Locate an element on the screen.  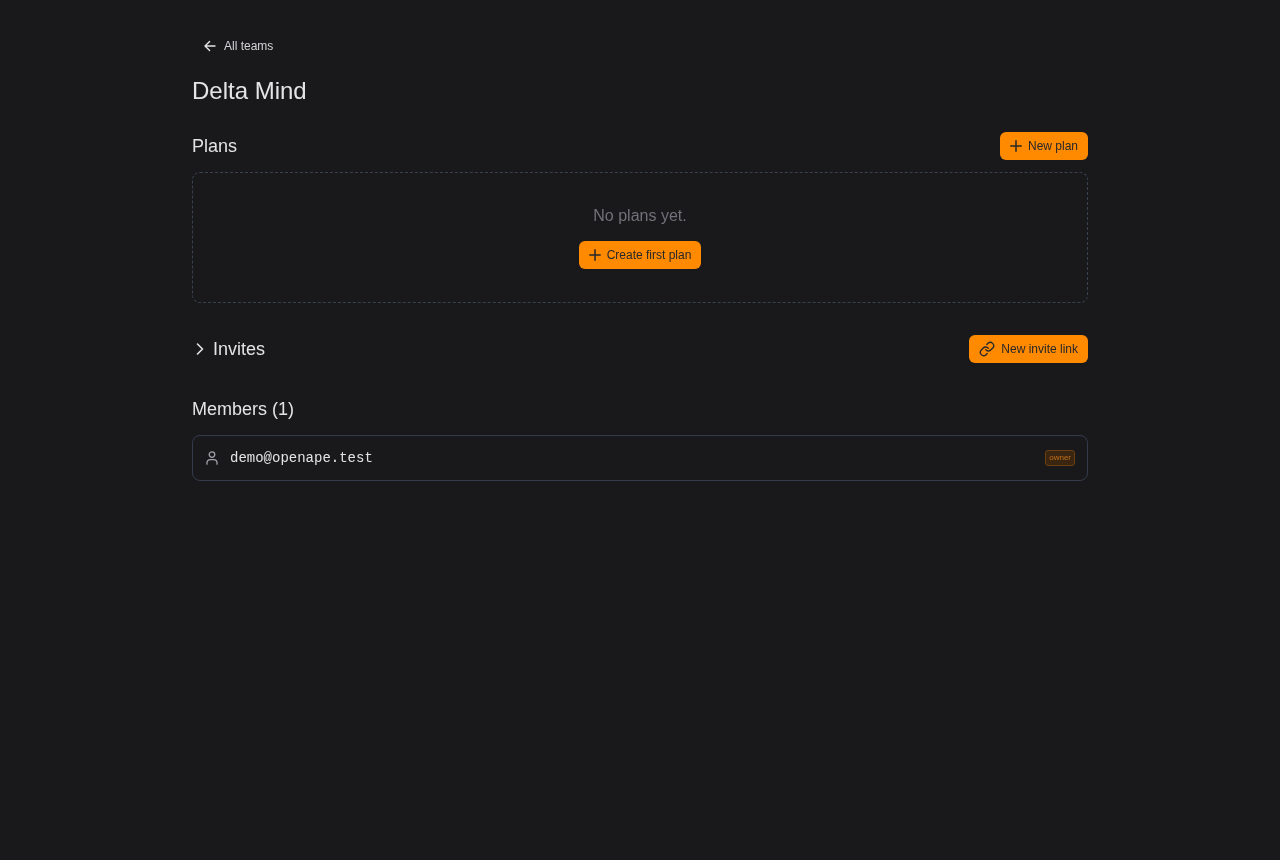
section-title: Plans is located at coordinates (215, 146).